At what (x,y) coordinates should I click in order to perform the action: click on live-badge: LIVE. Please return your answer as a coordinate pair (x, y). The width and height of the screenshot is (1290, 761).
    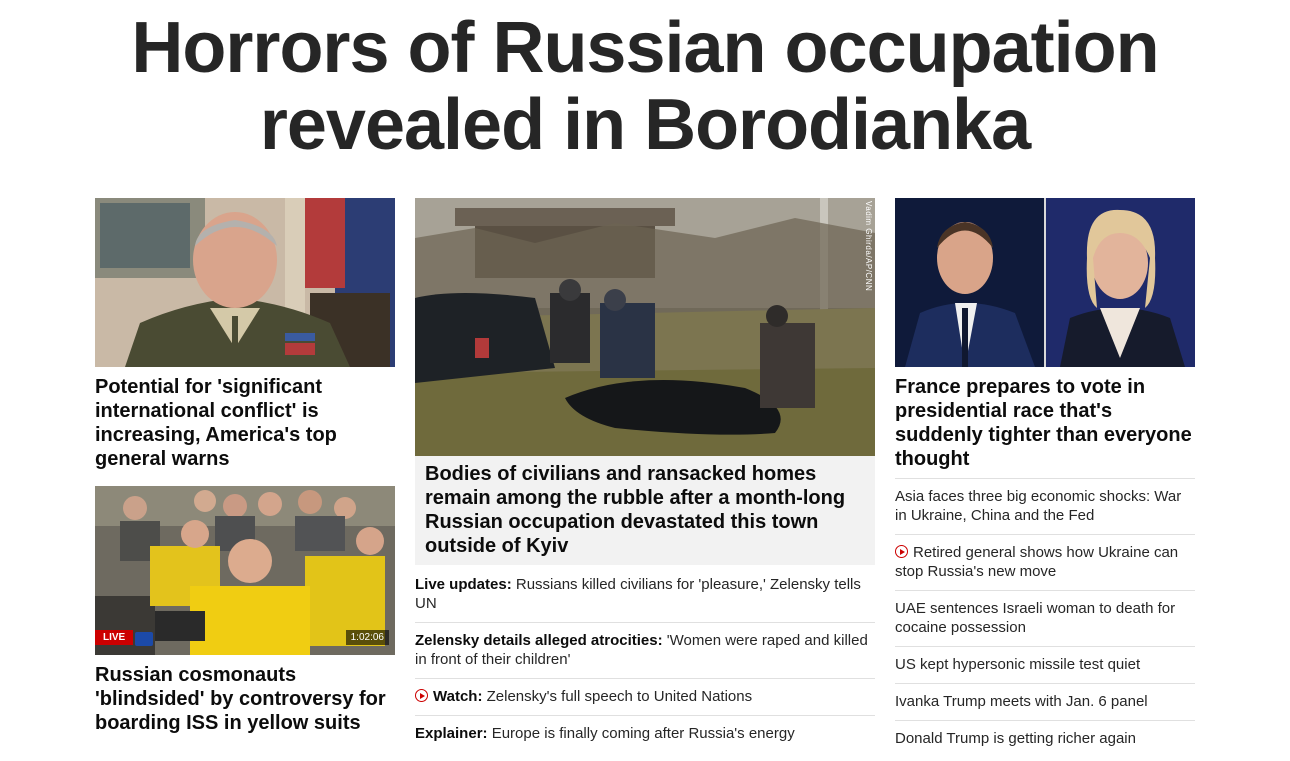
    Looking at the image, I should click on (114, 637).